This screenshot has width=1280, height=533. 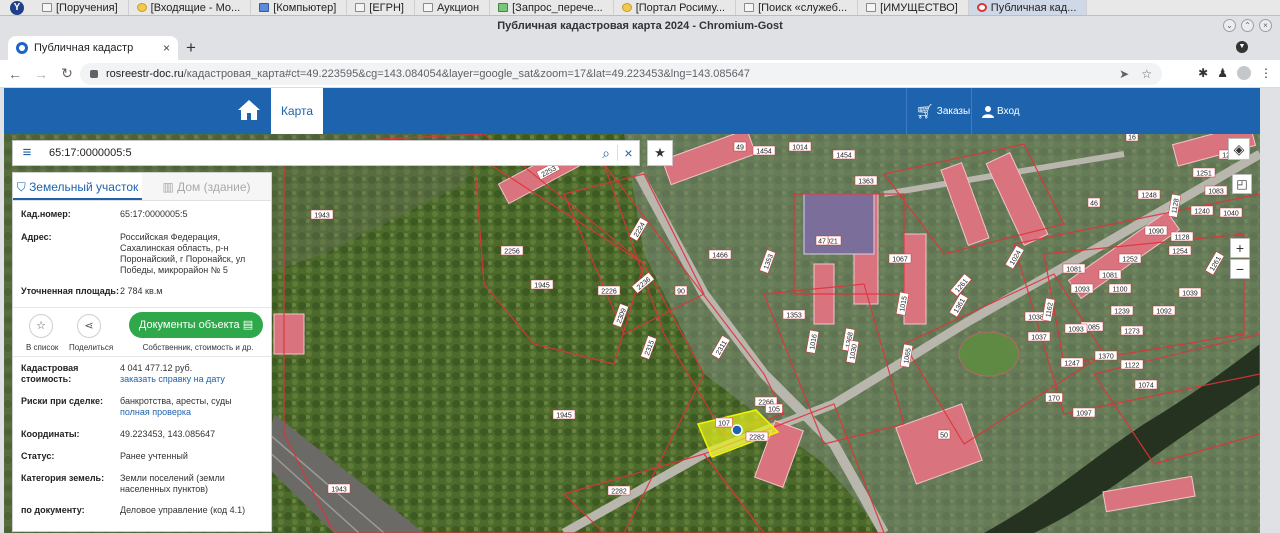 What do you see at coordinates (609, 290) in the screenshot?
I see `parcel-label-group: 2226` at bounding box center [609, 290].